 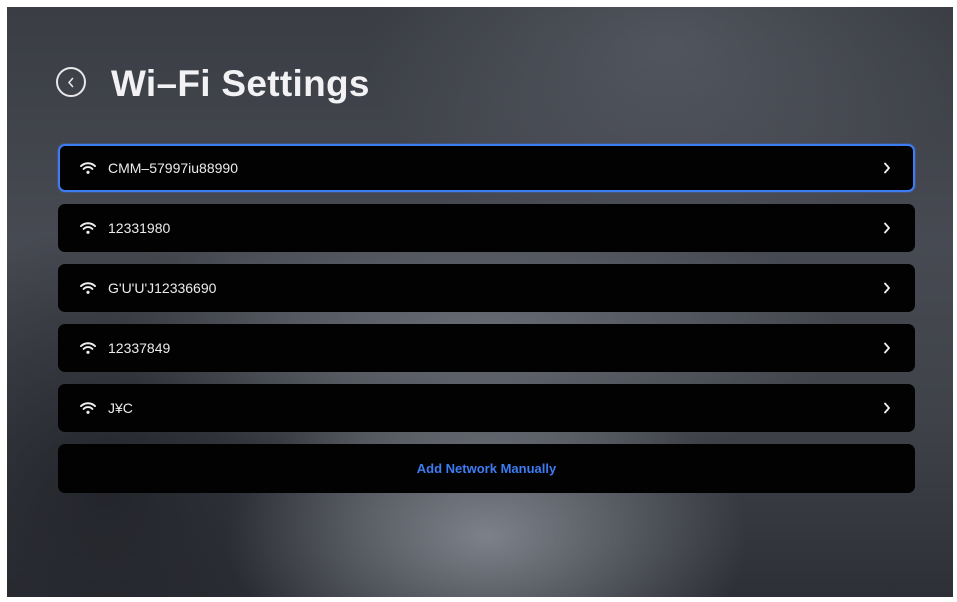 What do you see at coordinates (173, 168) in the screenshot?
I see `network-name: CMM–57997iu88990` at bounding box center [173, 168].